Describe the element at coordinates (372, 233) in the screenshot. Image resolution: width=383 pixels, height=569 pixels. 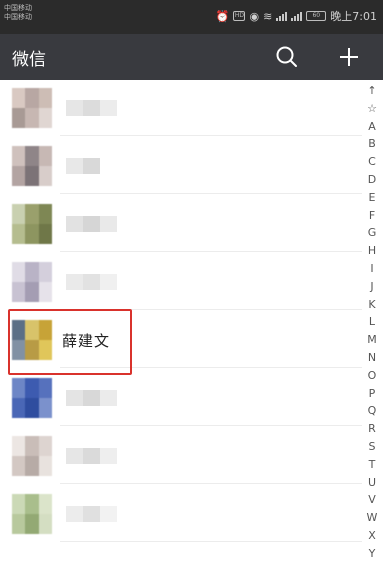
I see `index-letter: G` at that location.